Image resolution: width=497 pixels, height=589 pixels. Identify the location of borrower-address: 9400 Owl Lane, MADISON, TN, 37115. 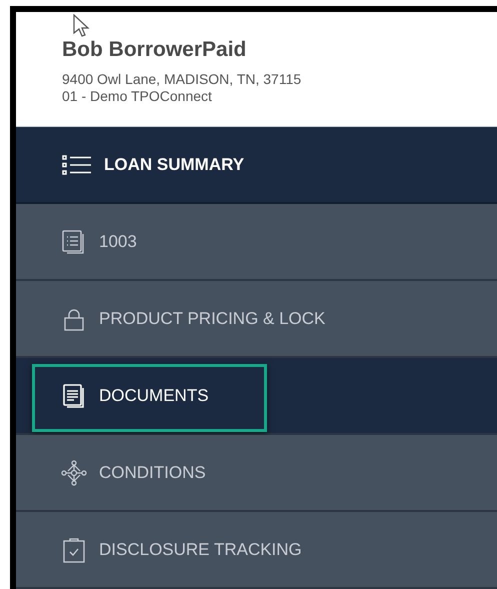
(182, 79).